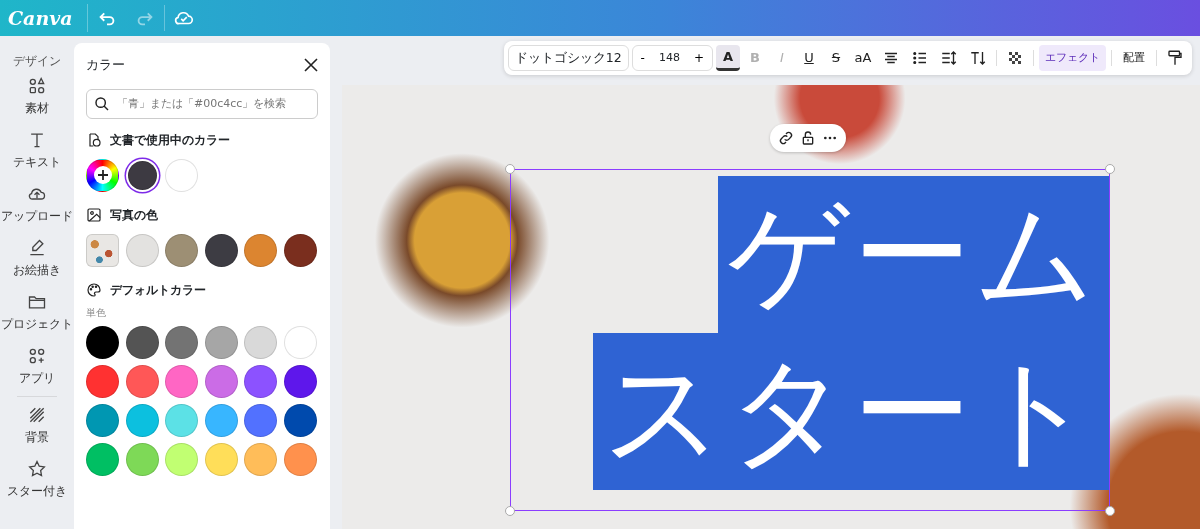  I want to click on section-title: 文書で使用中のカラー, so click(170, 140).